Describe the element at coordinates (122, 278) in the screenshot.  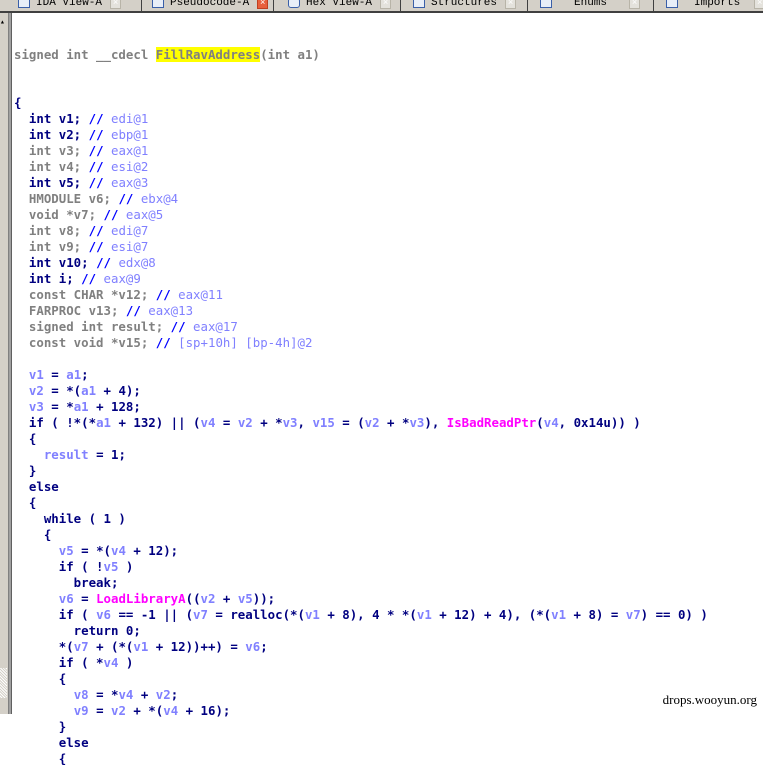
I see `comment: eax@9` at that location.